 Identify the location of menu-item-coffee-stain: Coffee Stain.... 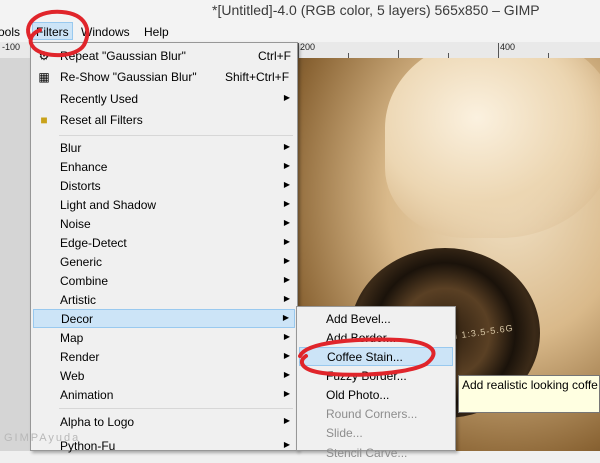
(376, 356).